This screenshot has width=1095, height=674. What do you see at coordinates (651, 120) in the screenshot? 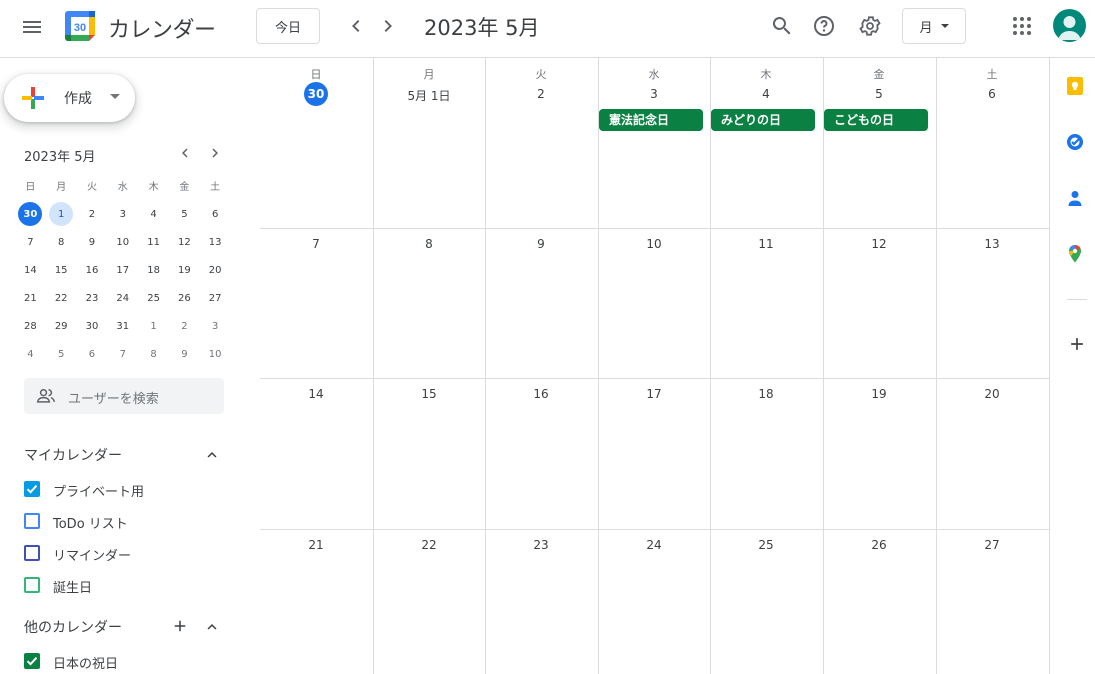
I see `event-chip: 憲法記念日` at bounding box center [651, 120].